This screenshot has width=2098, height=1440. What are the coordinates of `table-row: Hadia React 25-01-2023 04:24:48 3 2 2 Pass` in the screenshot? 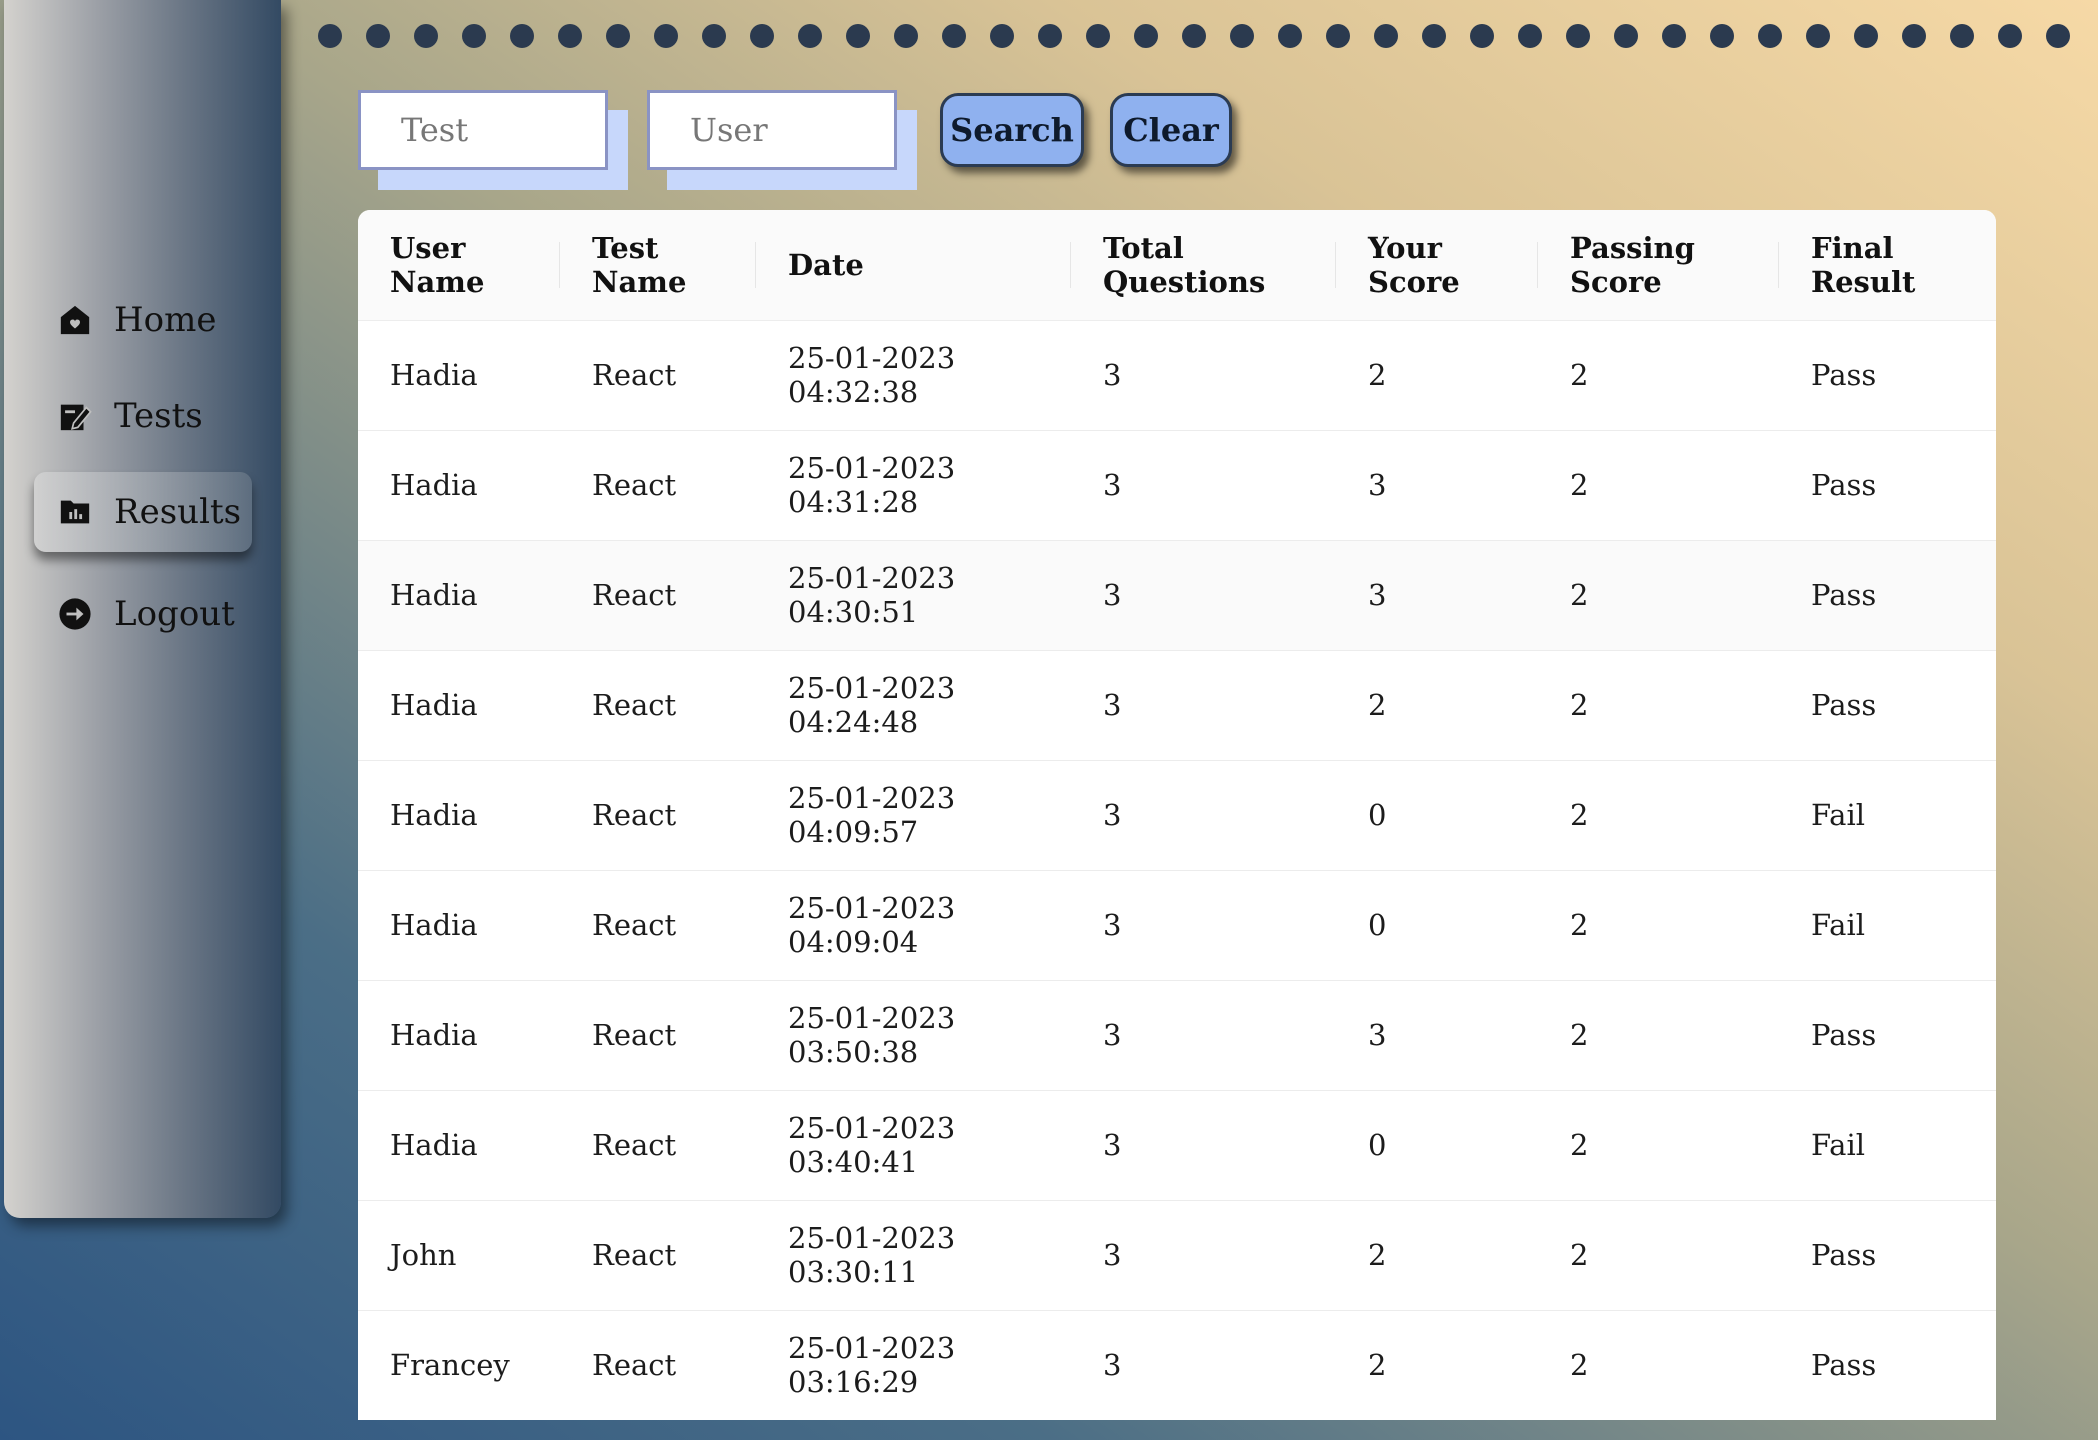 It's located at (1177, 705).